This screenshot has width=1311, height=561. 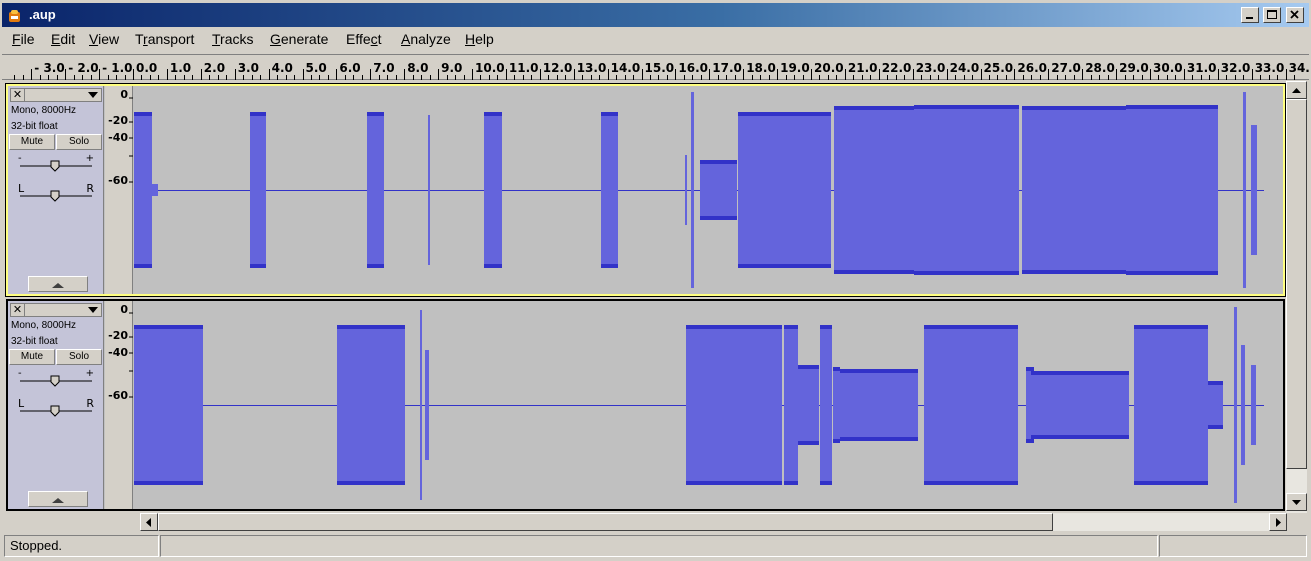 I want to click on ruler-label: 29.0, so click(x=1134, y=68).